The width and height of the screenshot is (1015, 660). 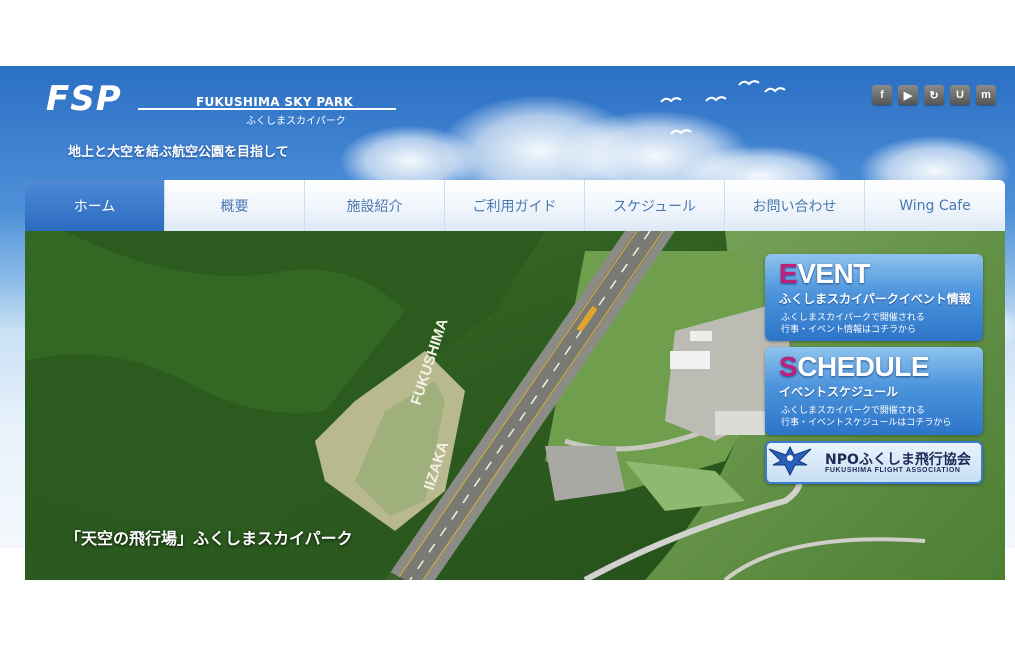 I want to click on nav-item-home: ホーム, so click(x=95, y=205).